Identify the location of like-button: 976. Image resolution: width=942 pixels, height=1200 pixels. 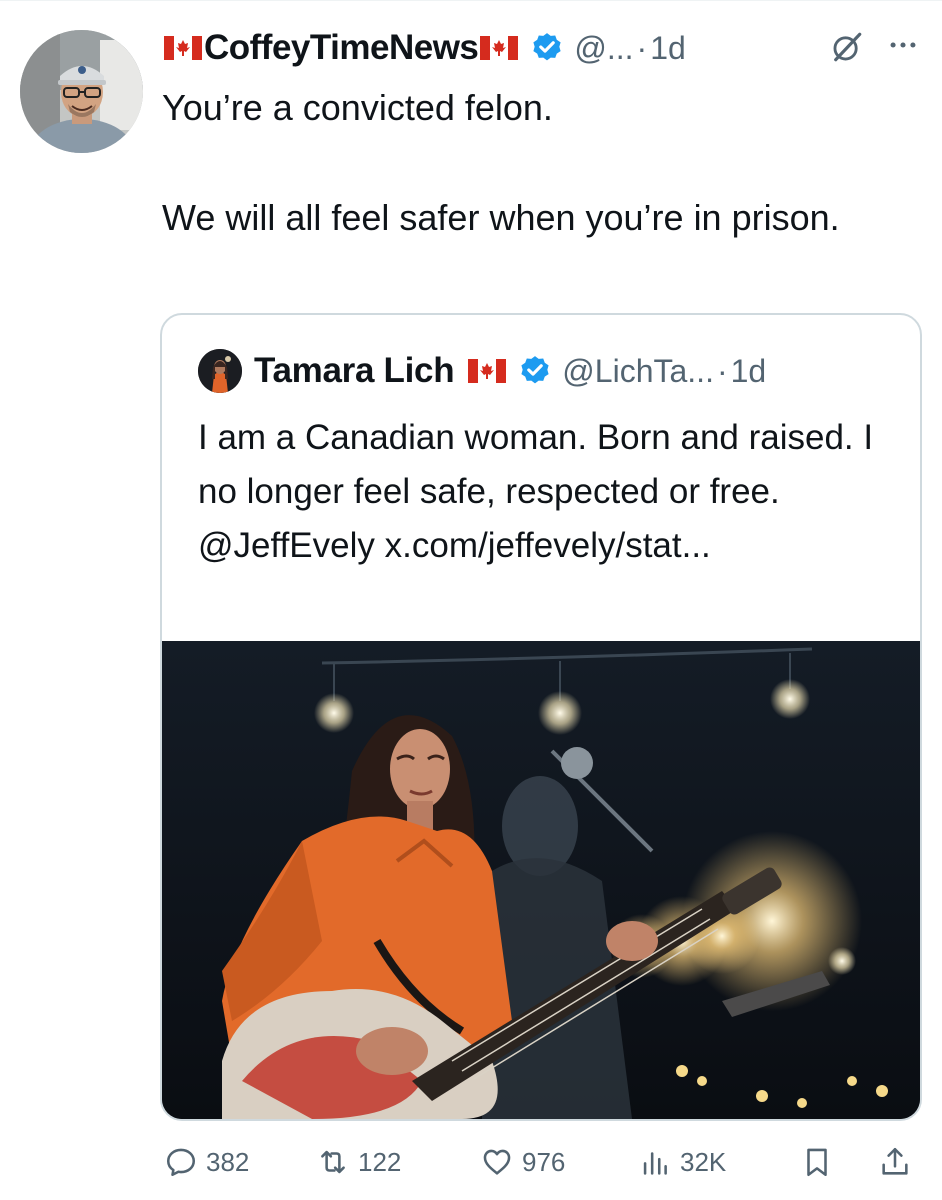
(522, 1162).